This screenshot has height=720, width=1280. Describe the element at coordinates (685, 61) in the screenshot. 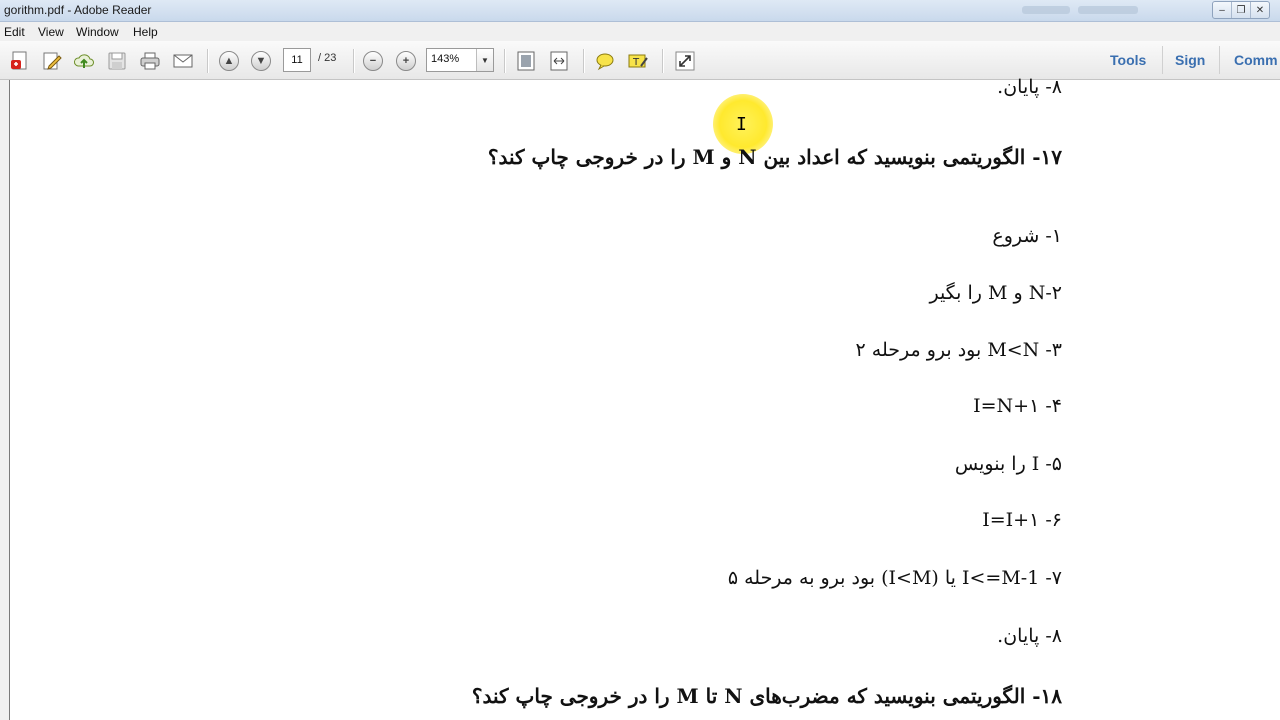

I see `expand-icon` at that location.